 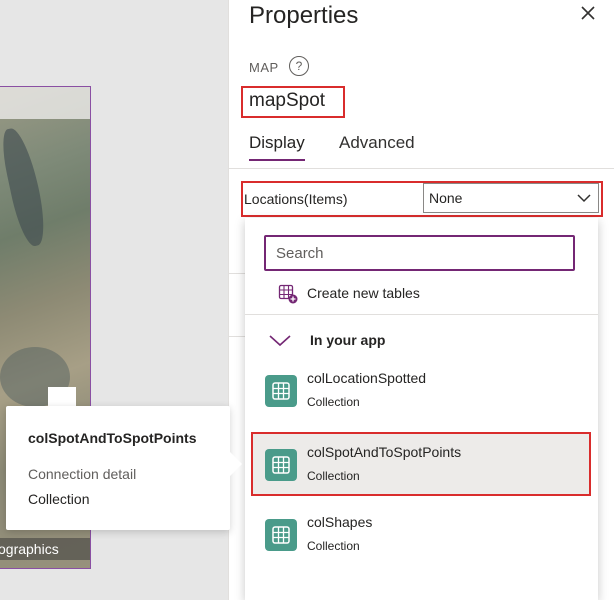 What do you see at coordinates (62, 397) in the screenshot?
I see `map-marker` at bounding box center [62, 397].